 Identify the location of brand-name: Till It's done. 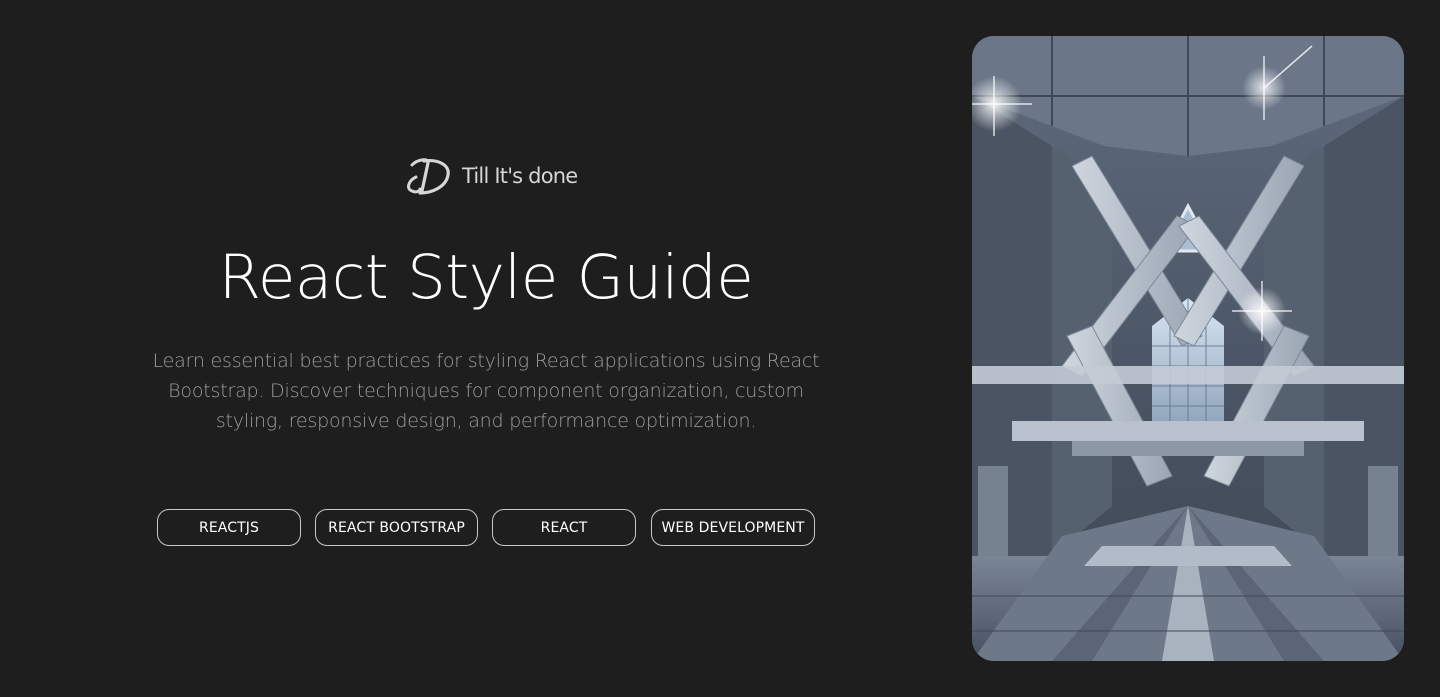
(520, 176).